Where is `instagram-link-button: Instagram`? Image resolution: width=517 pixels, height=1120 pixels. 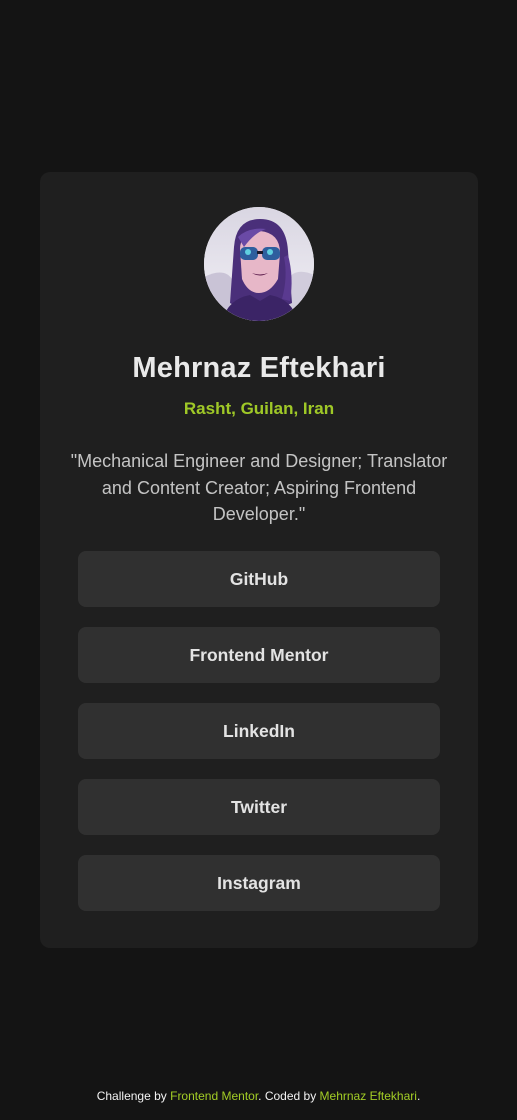
instagram-link-button: Instagram is located at coordinates (259, 883).